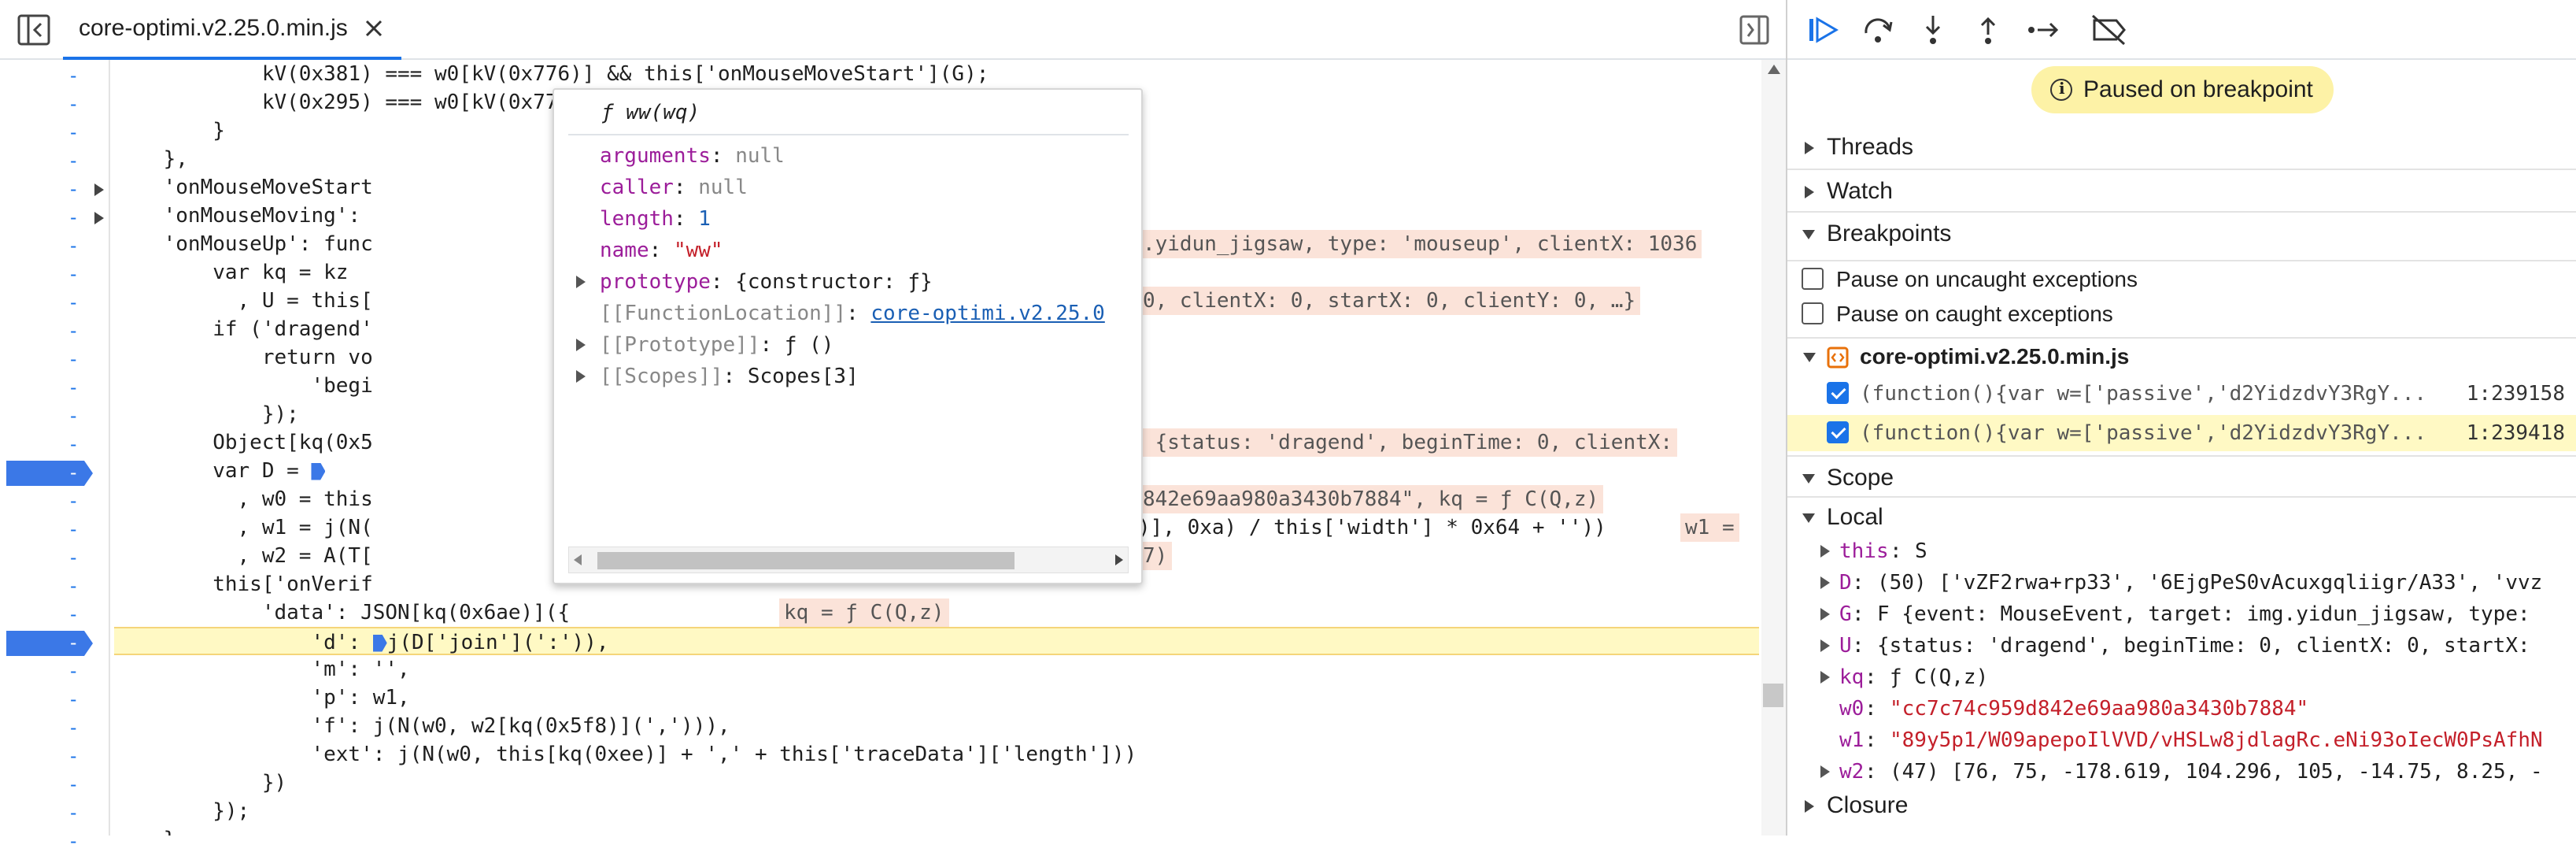 This screenshot has height=856, width=2576. Describe the element at coordinates (2110, 30) in the screenshot. I see `deactivate-breakpoints-icon` at that location.